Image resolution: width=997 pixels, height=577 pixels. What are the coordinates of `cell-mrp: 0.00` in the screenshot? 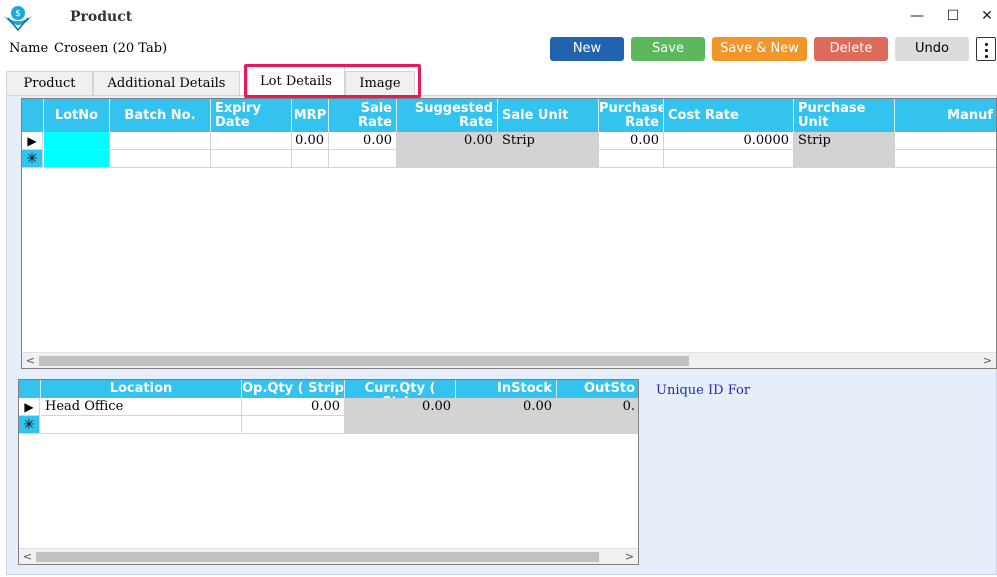 It's located at (310, 141).